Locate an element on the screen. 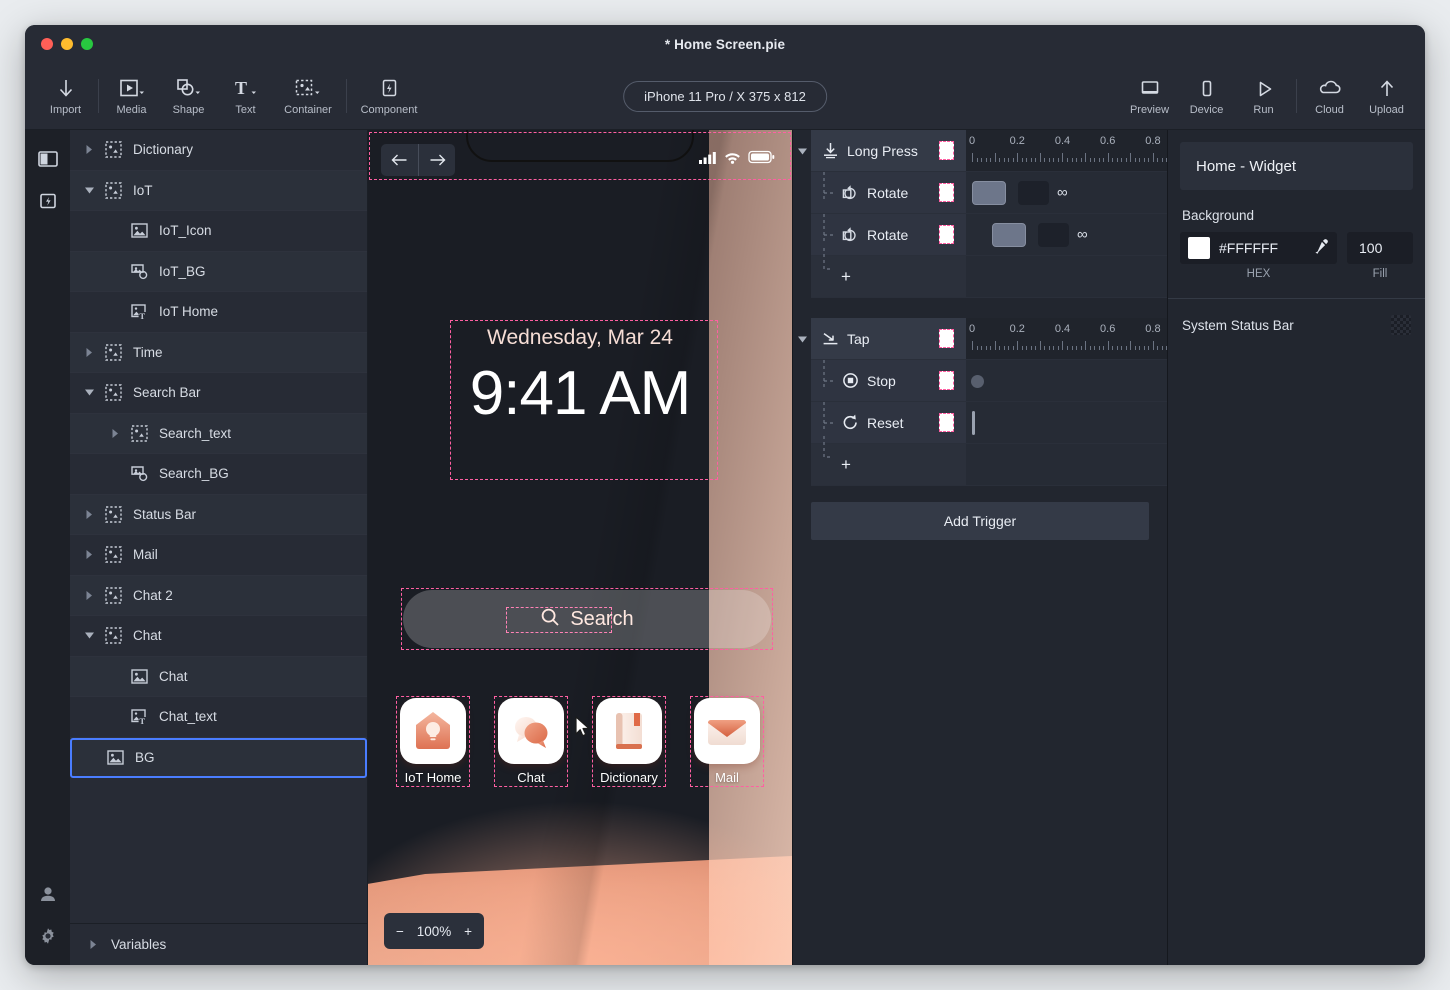 This screenshot has height=990, width=1450. home-bulb-icon is located at coordinates (433, 731).